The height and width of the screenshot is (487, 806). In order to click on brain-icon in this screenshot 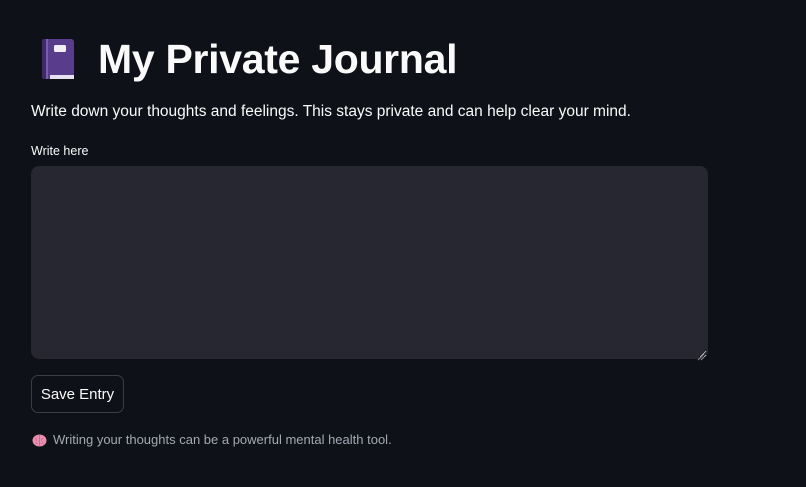, I will do `click(39, 440)`.